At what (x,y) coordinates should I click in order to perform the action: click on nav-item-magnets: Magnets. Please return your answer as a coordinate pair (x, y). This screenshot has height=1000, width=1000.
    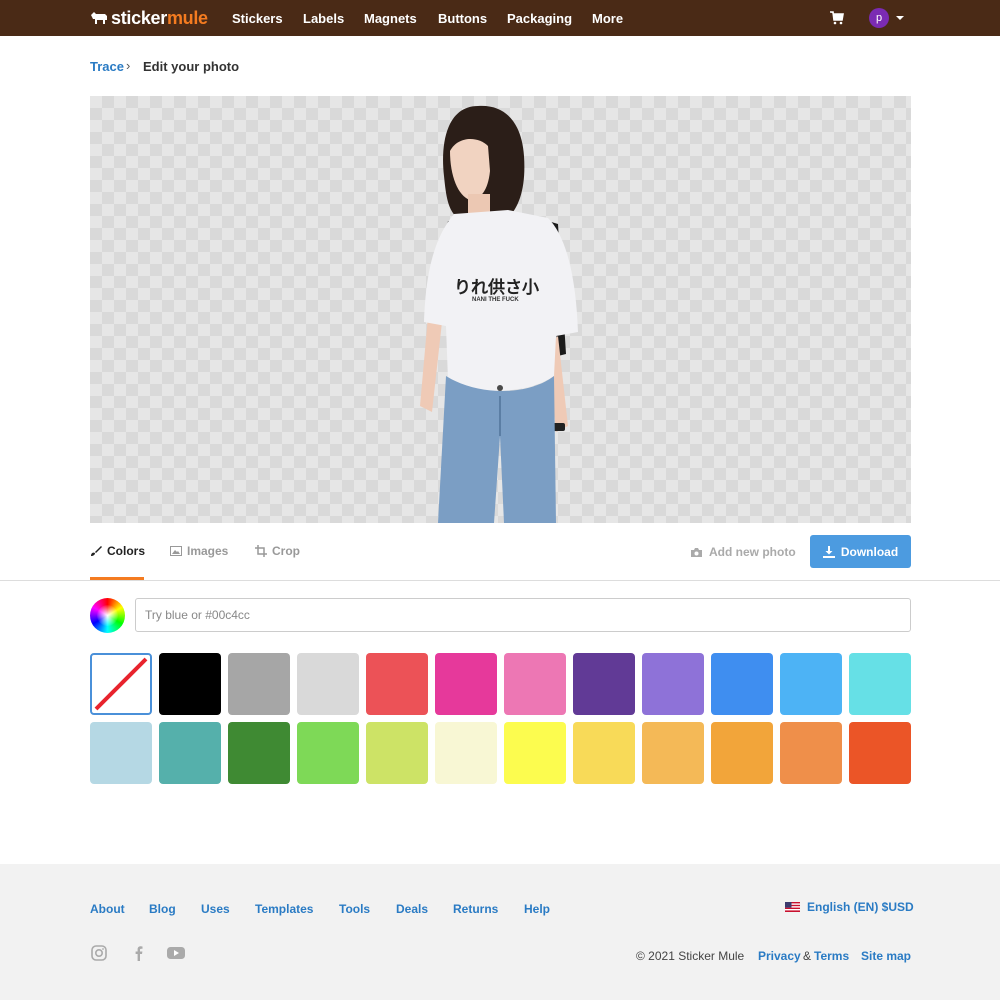
    Looking at the image, I should click on (390, 18).